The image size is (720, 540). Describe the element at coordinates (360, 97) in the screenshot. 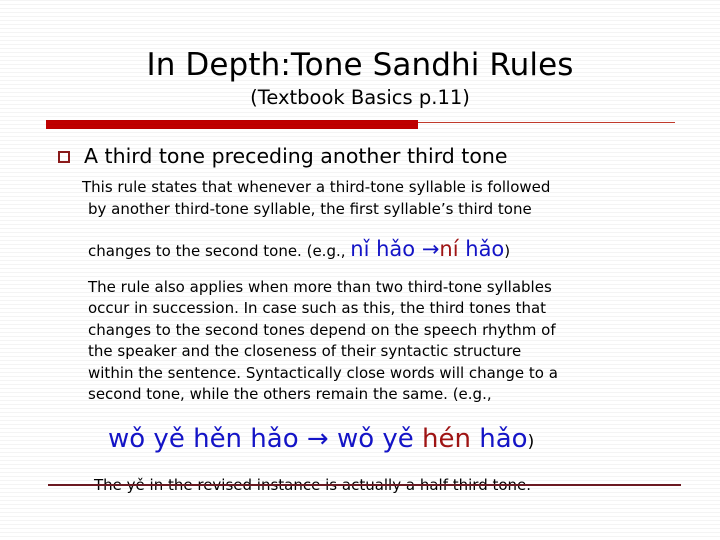

I see `page-subtitle: (Textbook Basics p.11)` at that location.